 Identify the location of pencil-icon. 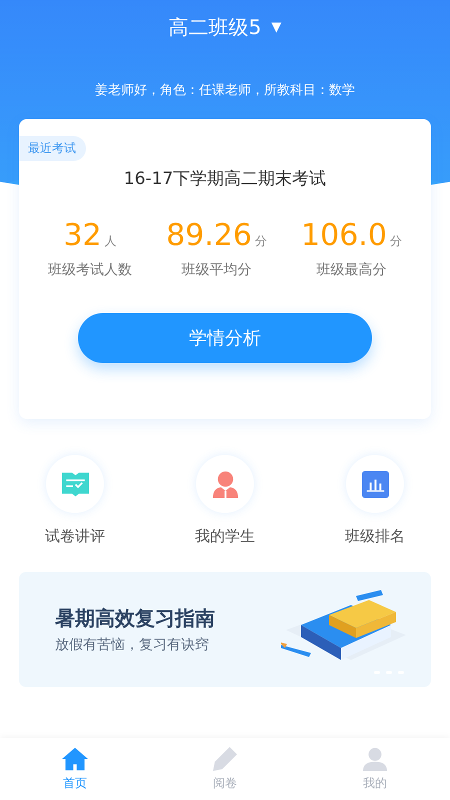
(225, 758).